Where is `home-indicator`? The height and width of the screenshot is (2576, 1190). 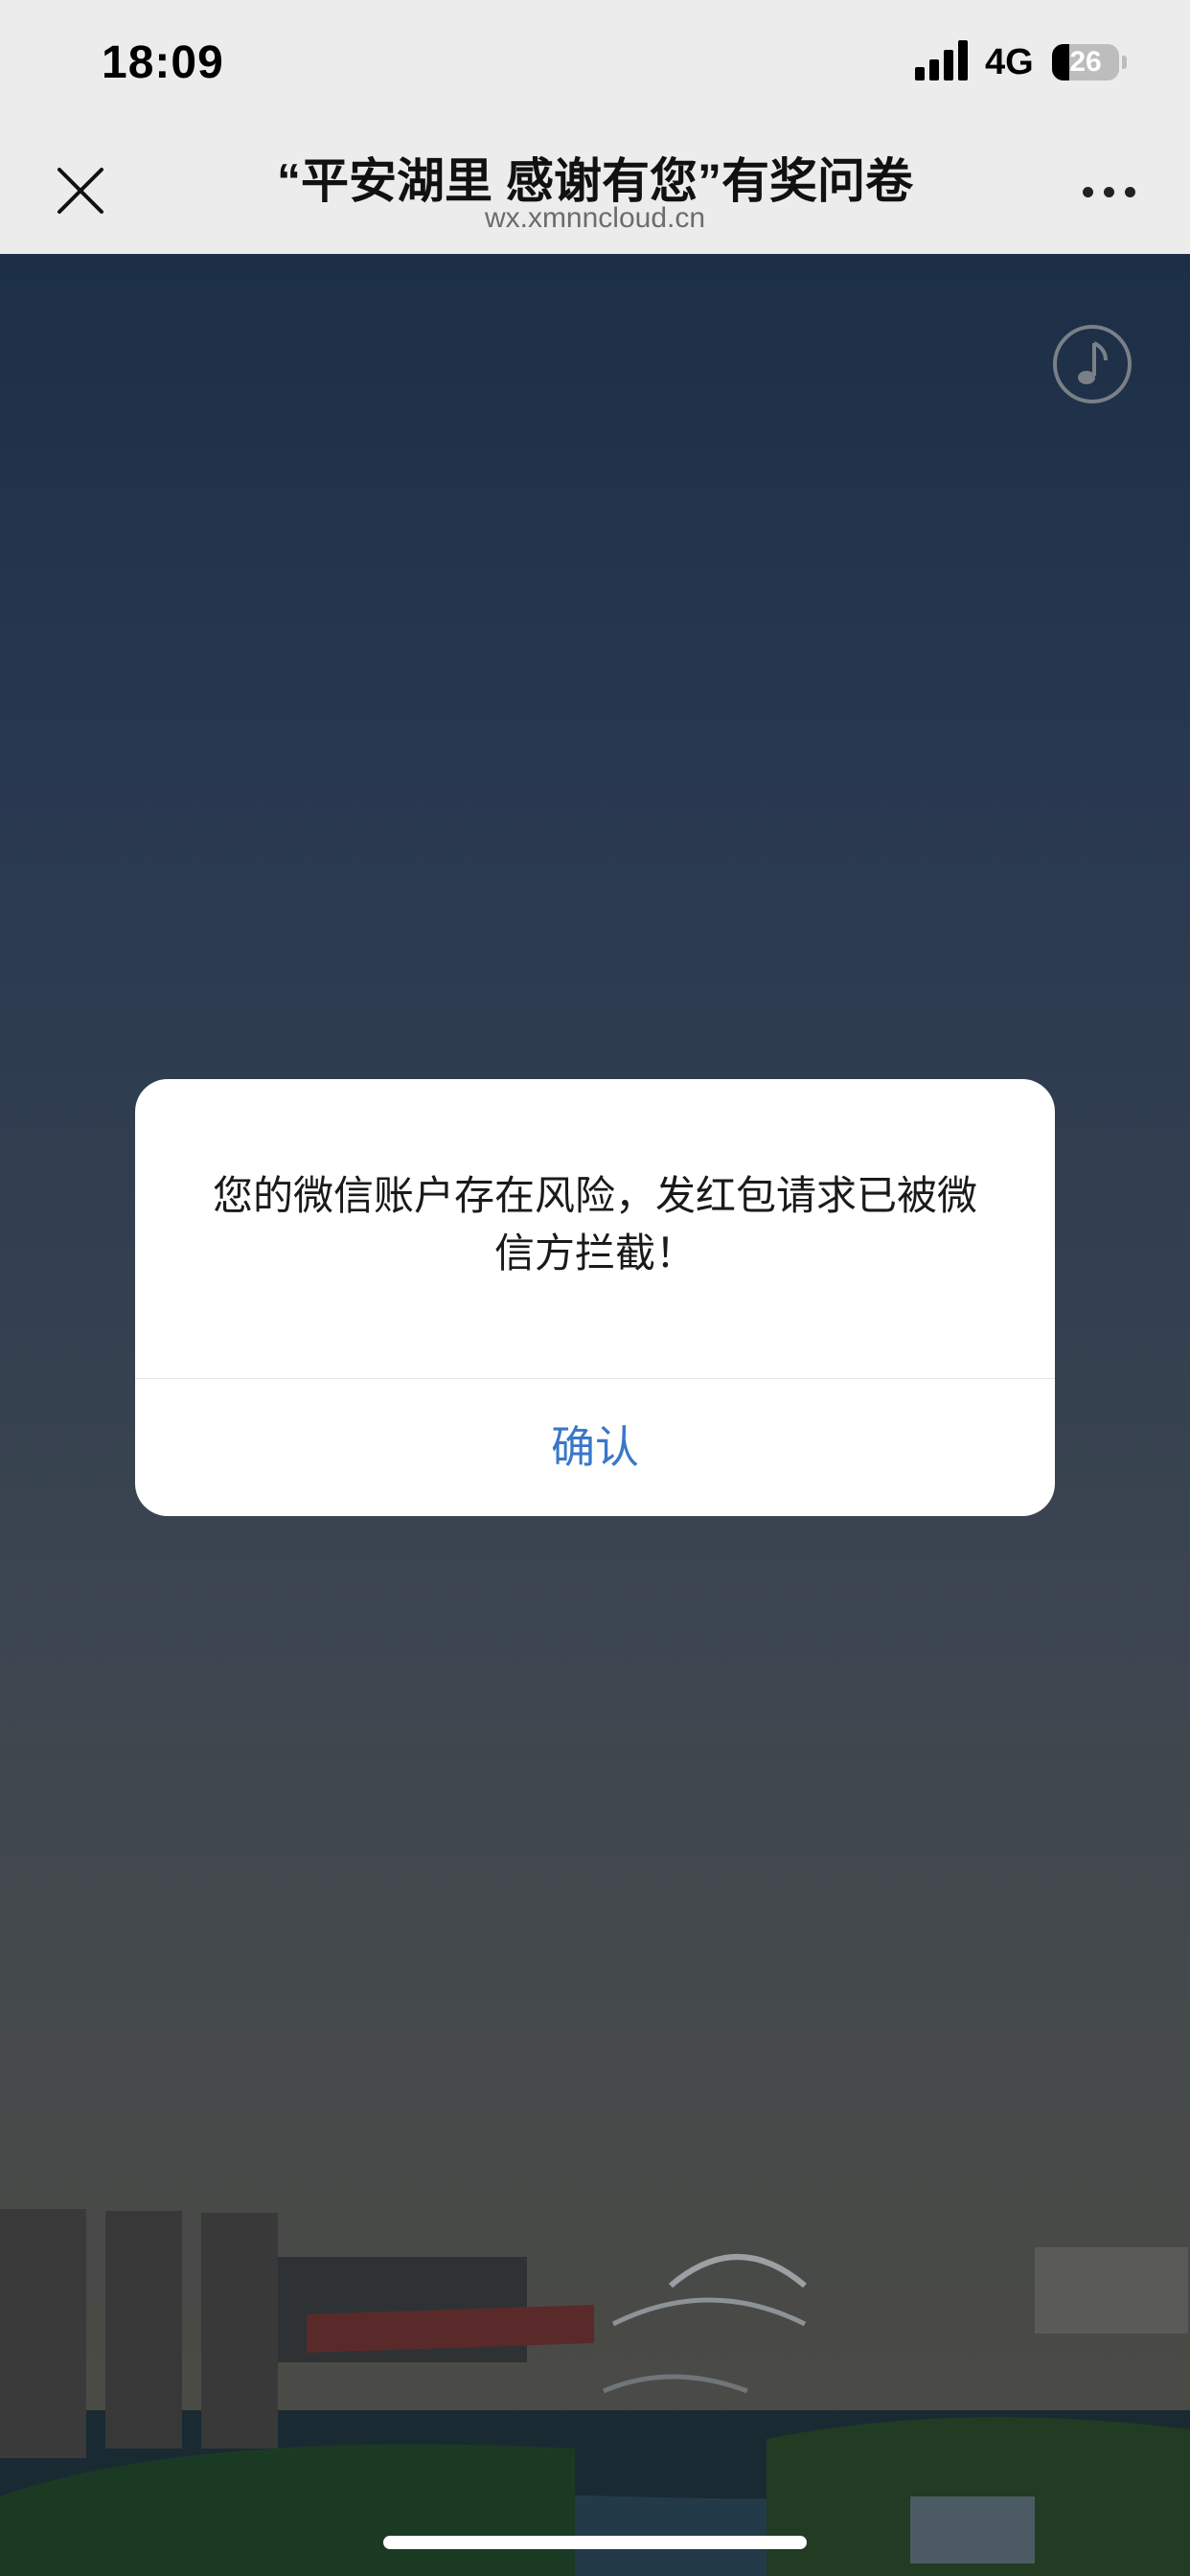 home-indicator is located at coordinates (595, 2542).